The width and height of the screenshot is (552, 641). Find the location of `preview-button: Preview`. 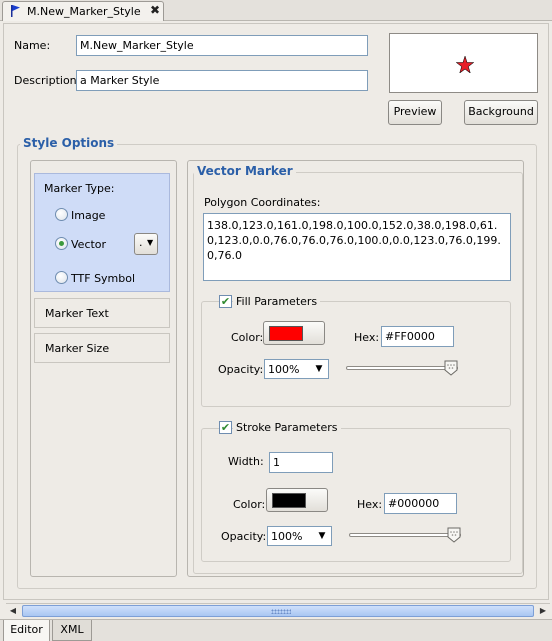

preview-button: Preview is located at coordinates (415, 112).